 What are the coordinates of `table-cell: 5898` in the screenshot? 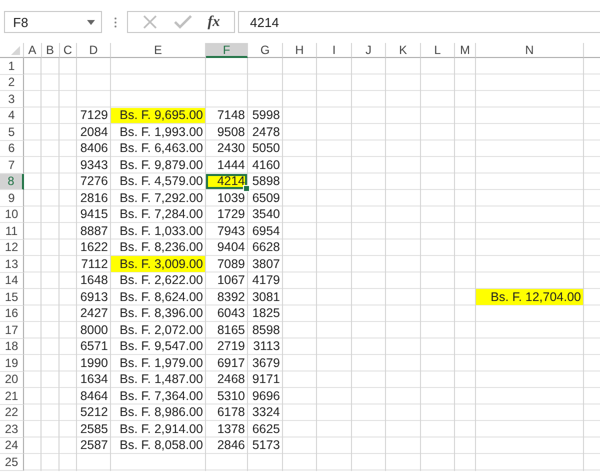 It's located at (265, 181).